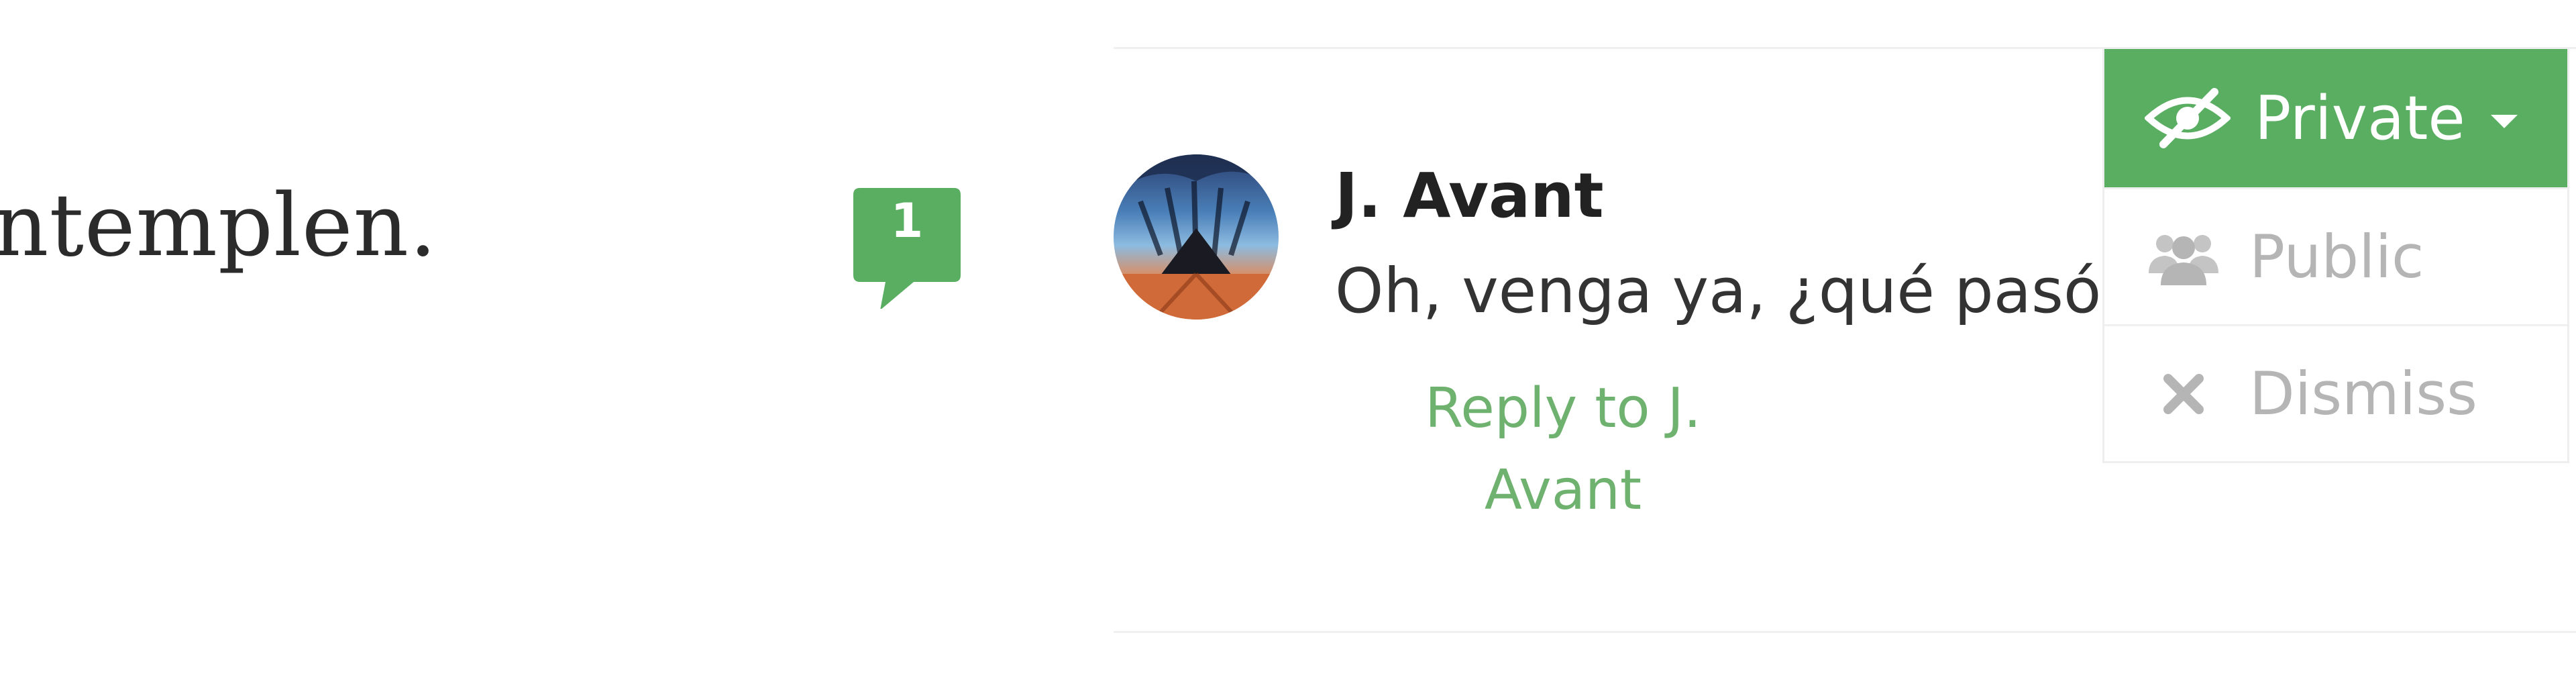  Describe the element at coordinates (2188, 118) in the screenshot. I see `eye-slash-icon` at that location.